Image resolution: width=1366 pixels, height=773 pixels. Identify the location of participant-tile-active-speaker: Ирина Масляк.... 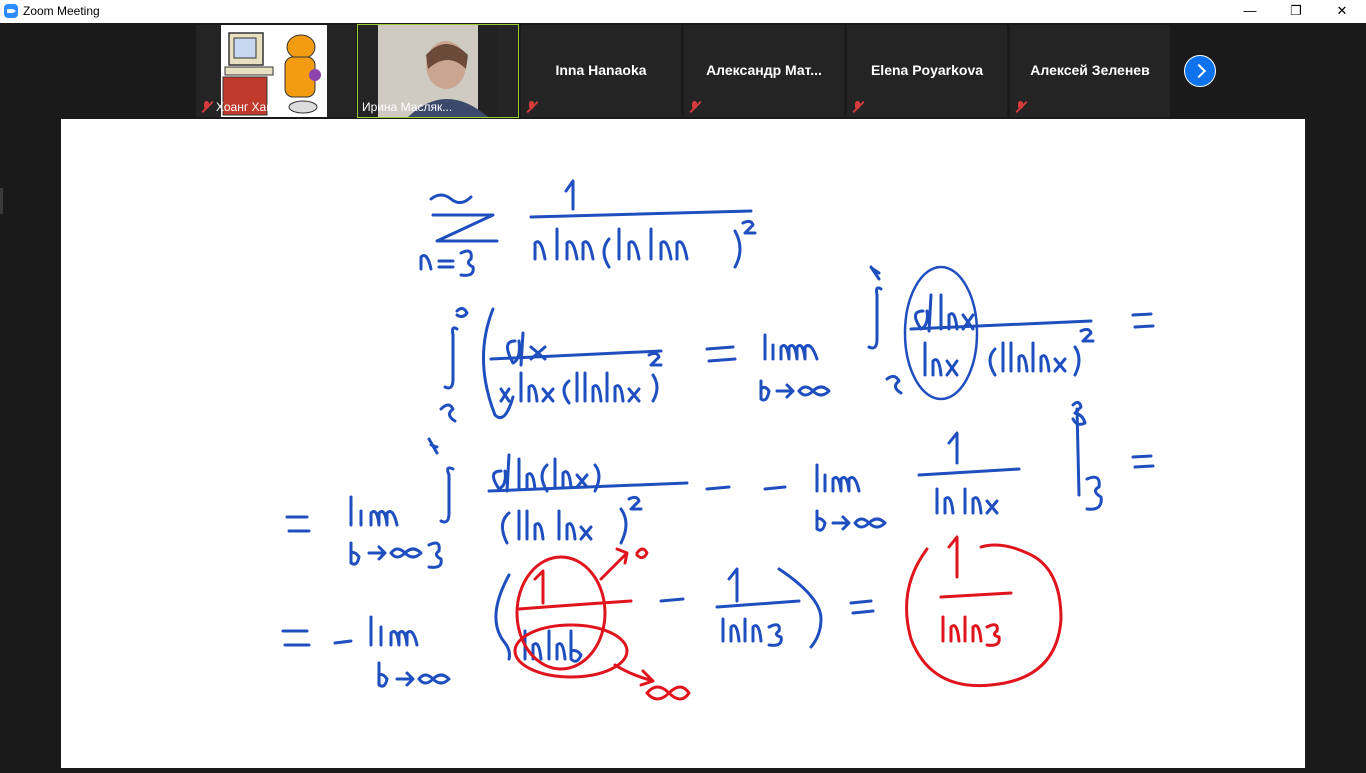
(438, 71).